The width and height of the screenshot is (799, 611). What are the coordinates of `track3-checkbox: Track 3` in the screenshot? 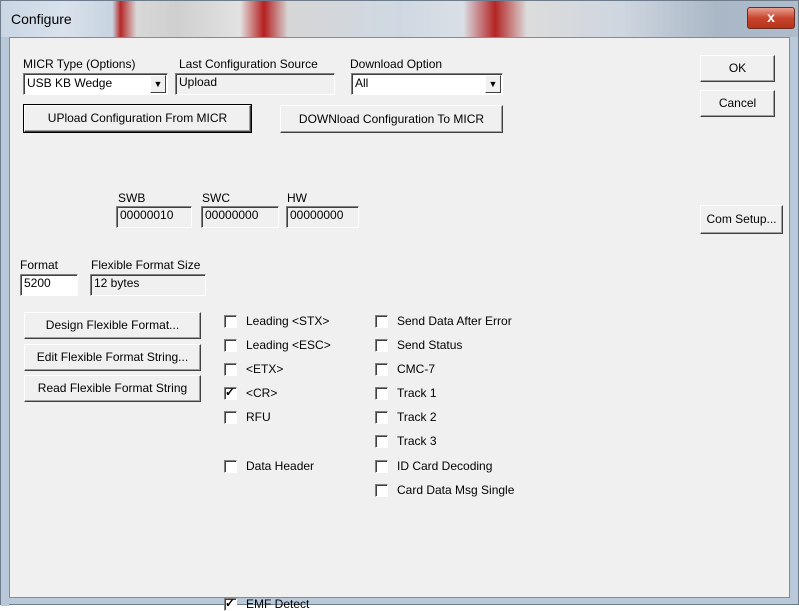 It's located at (406, 441).